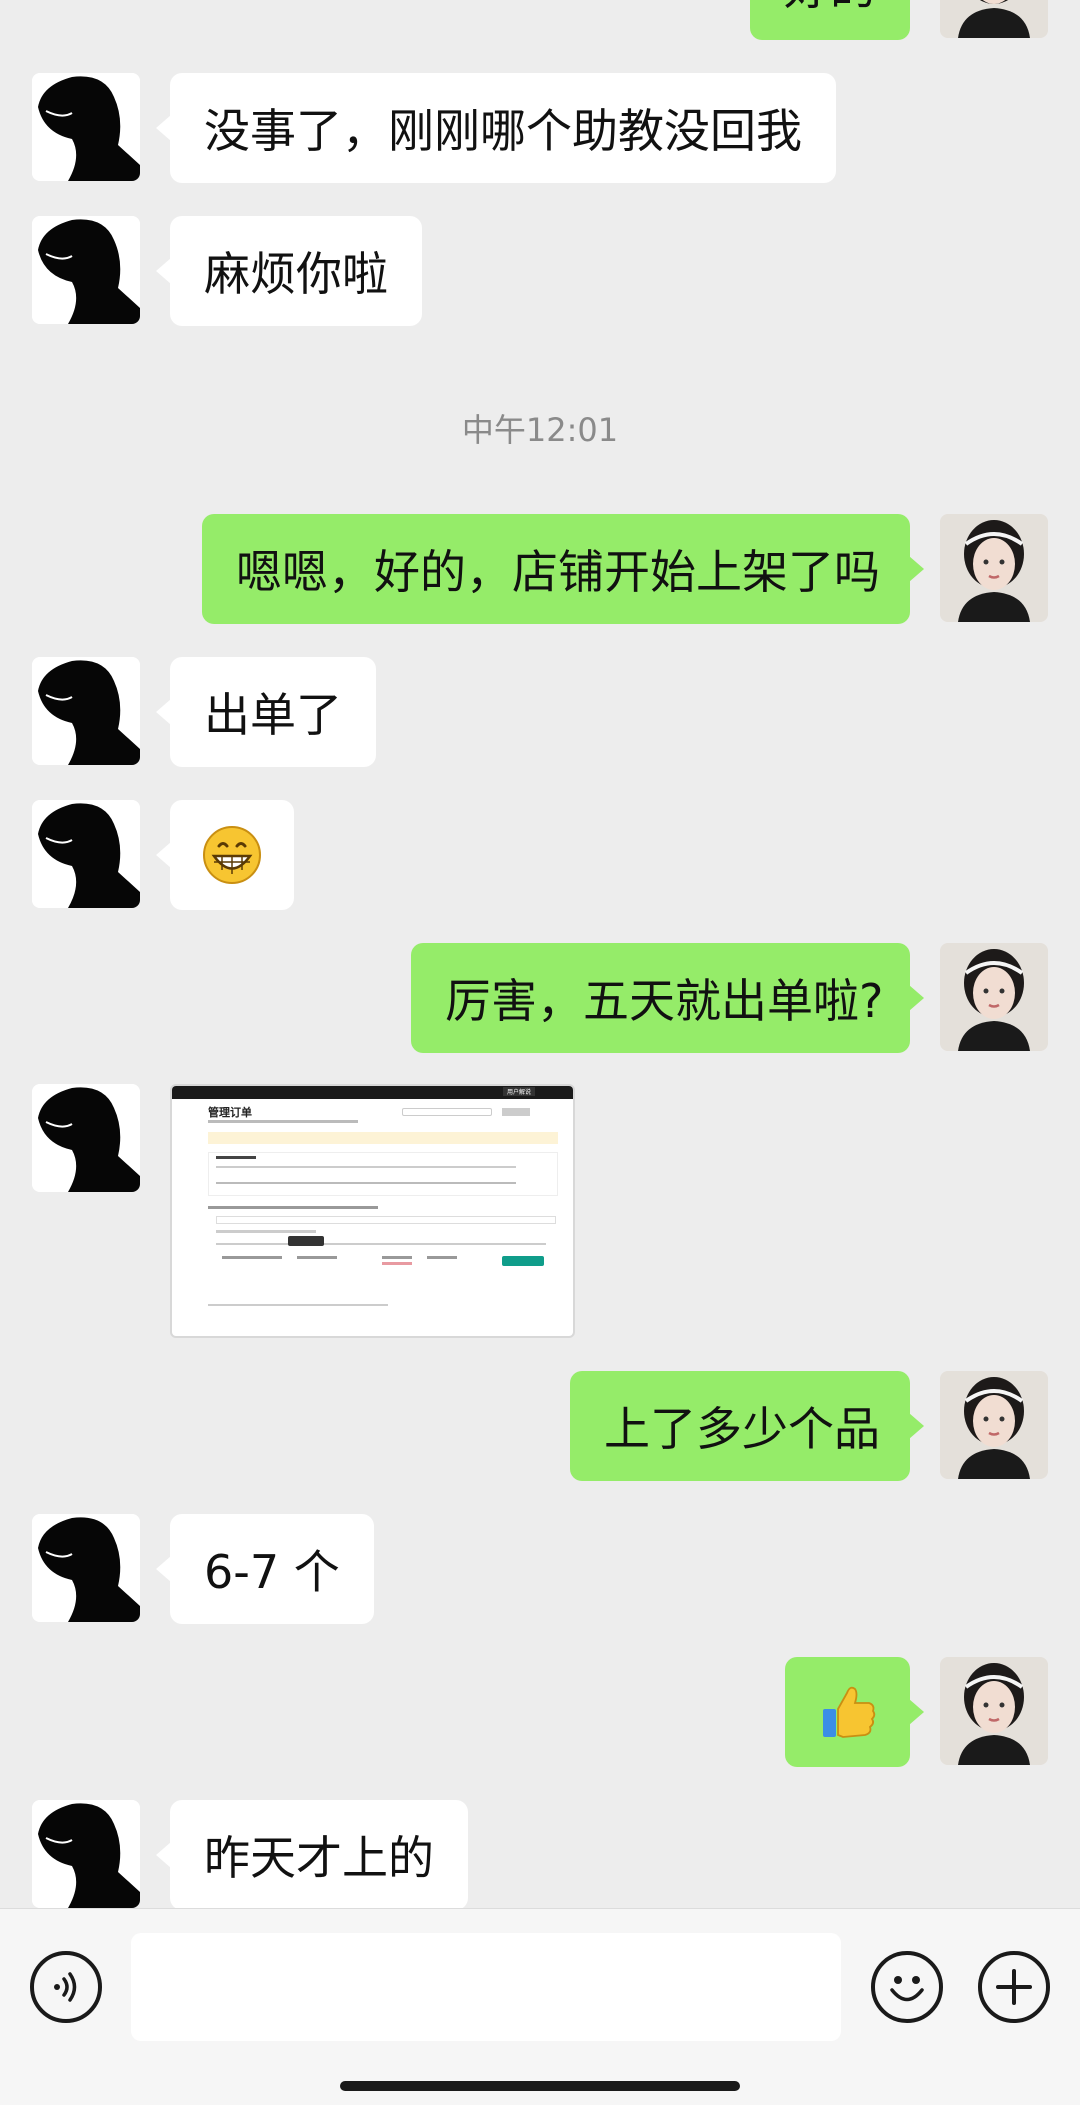  I want to click on message-text: 嗯嗯，好的，店铺开始上架了吗, so click(558, 572).